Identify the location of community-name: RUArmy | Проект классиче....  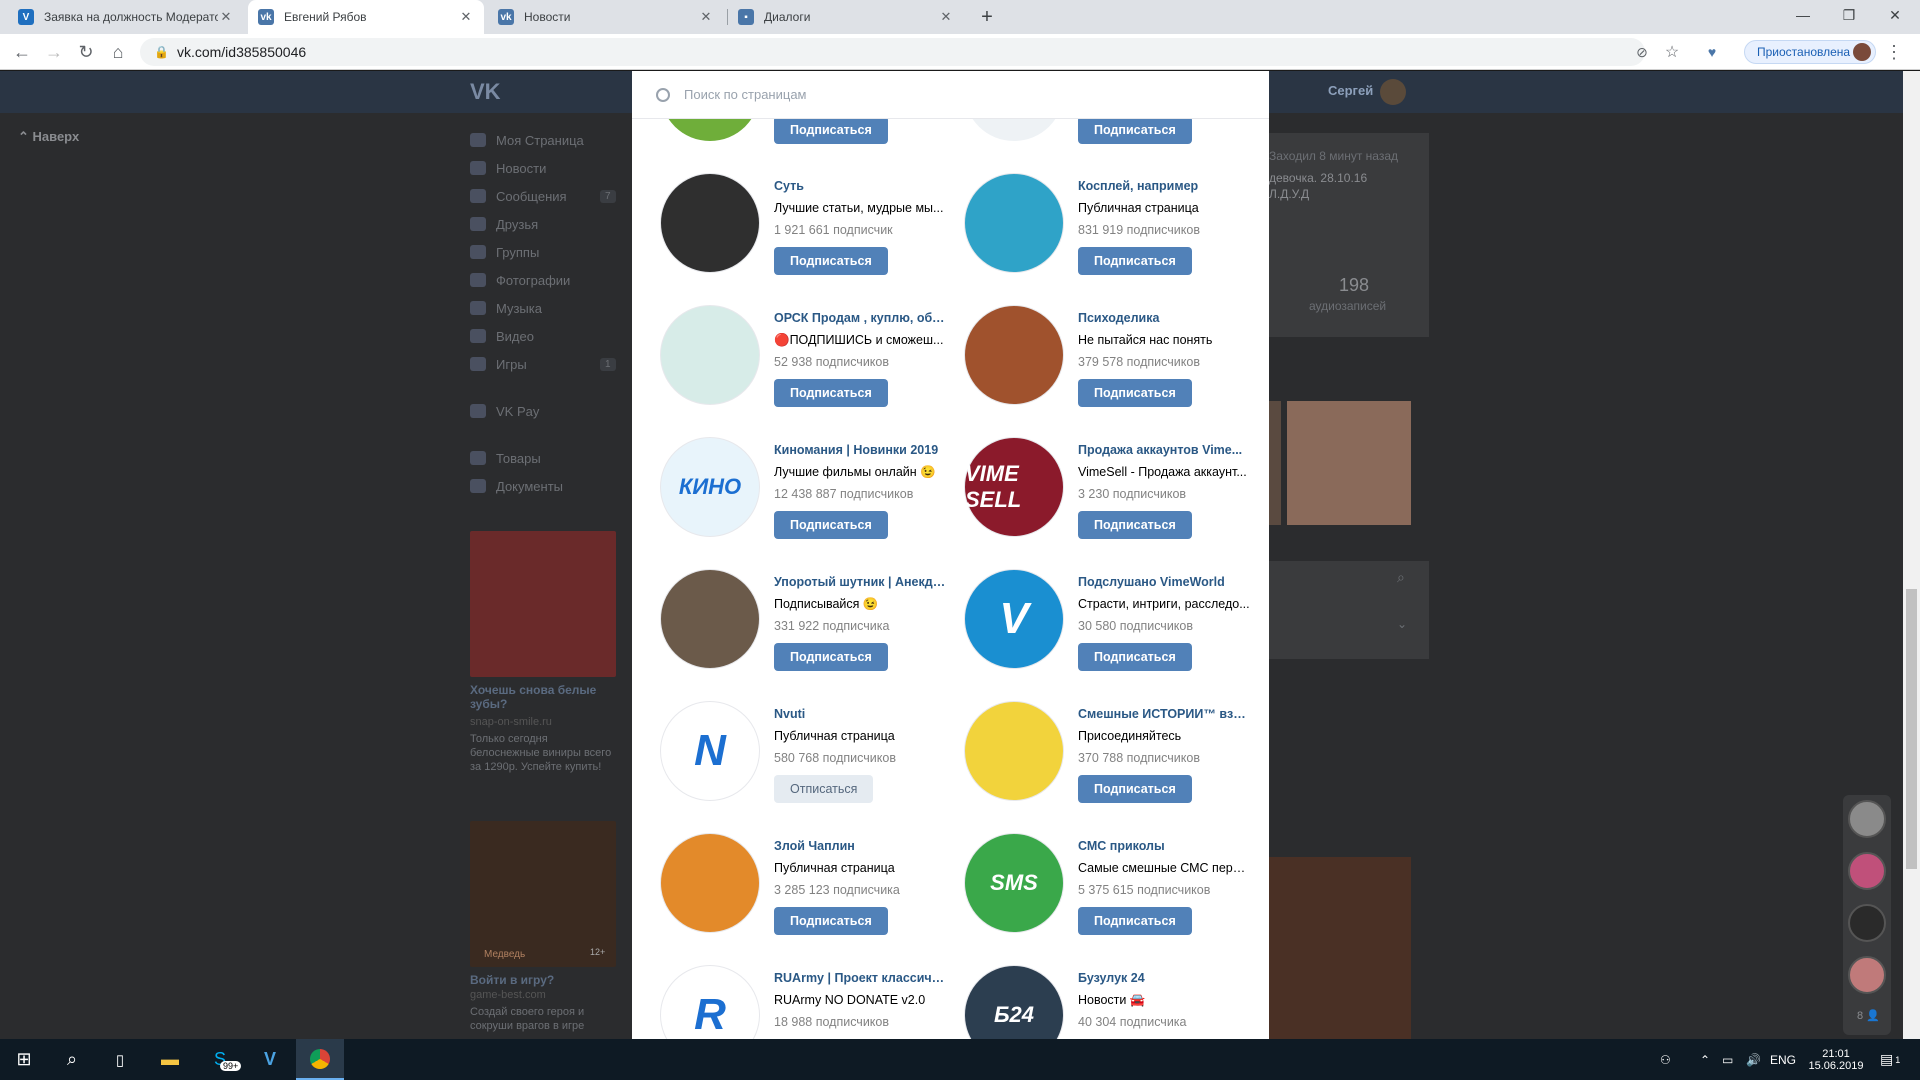
(860, 978).